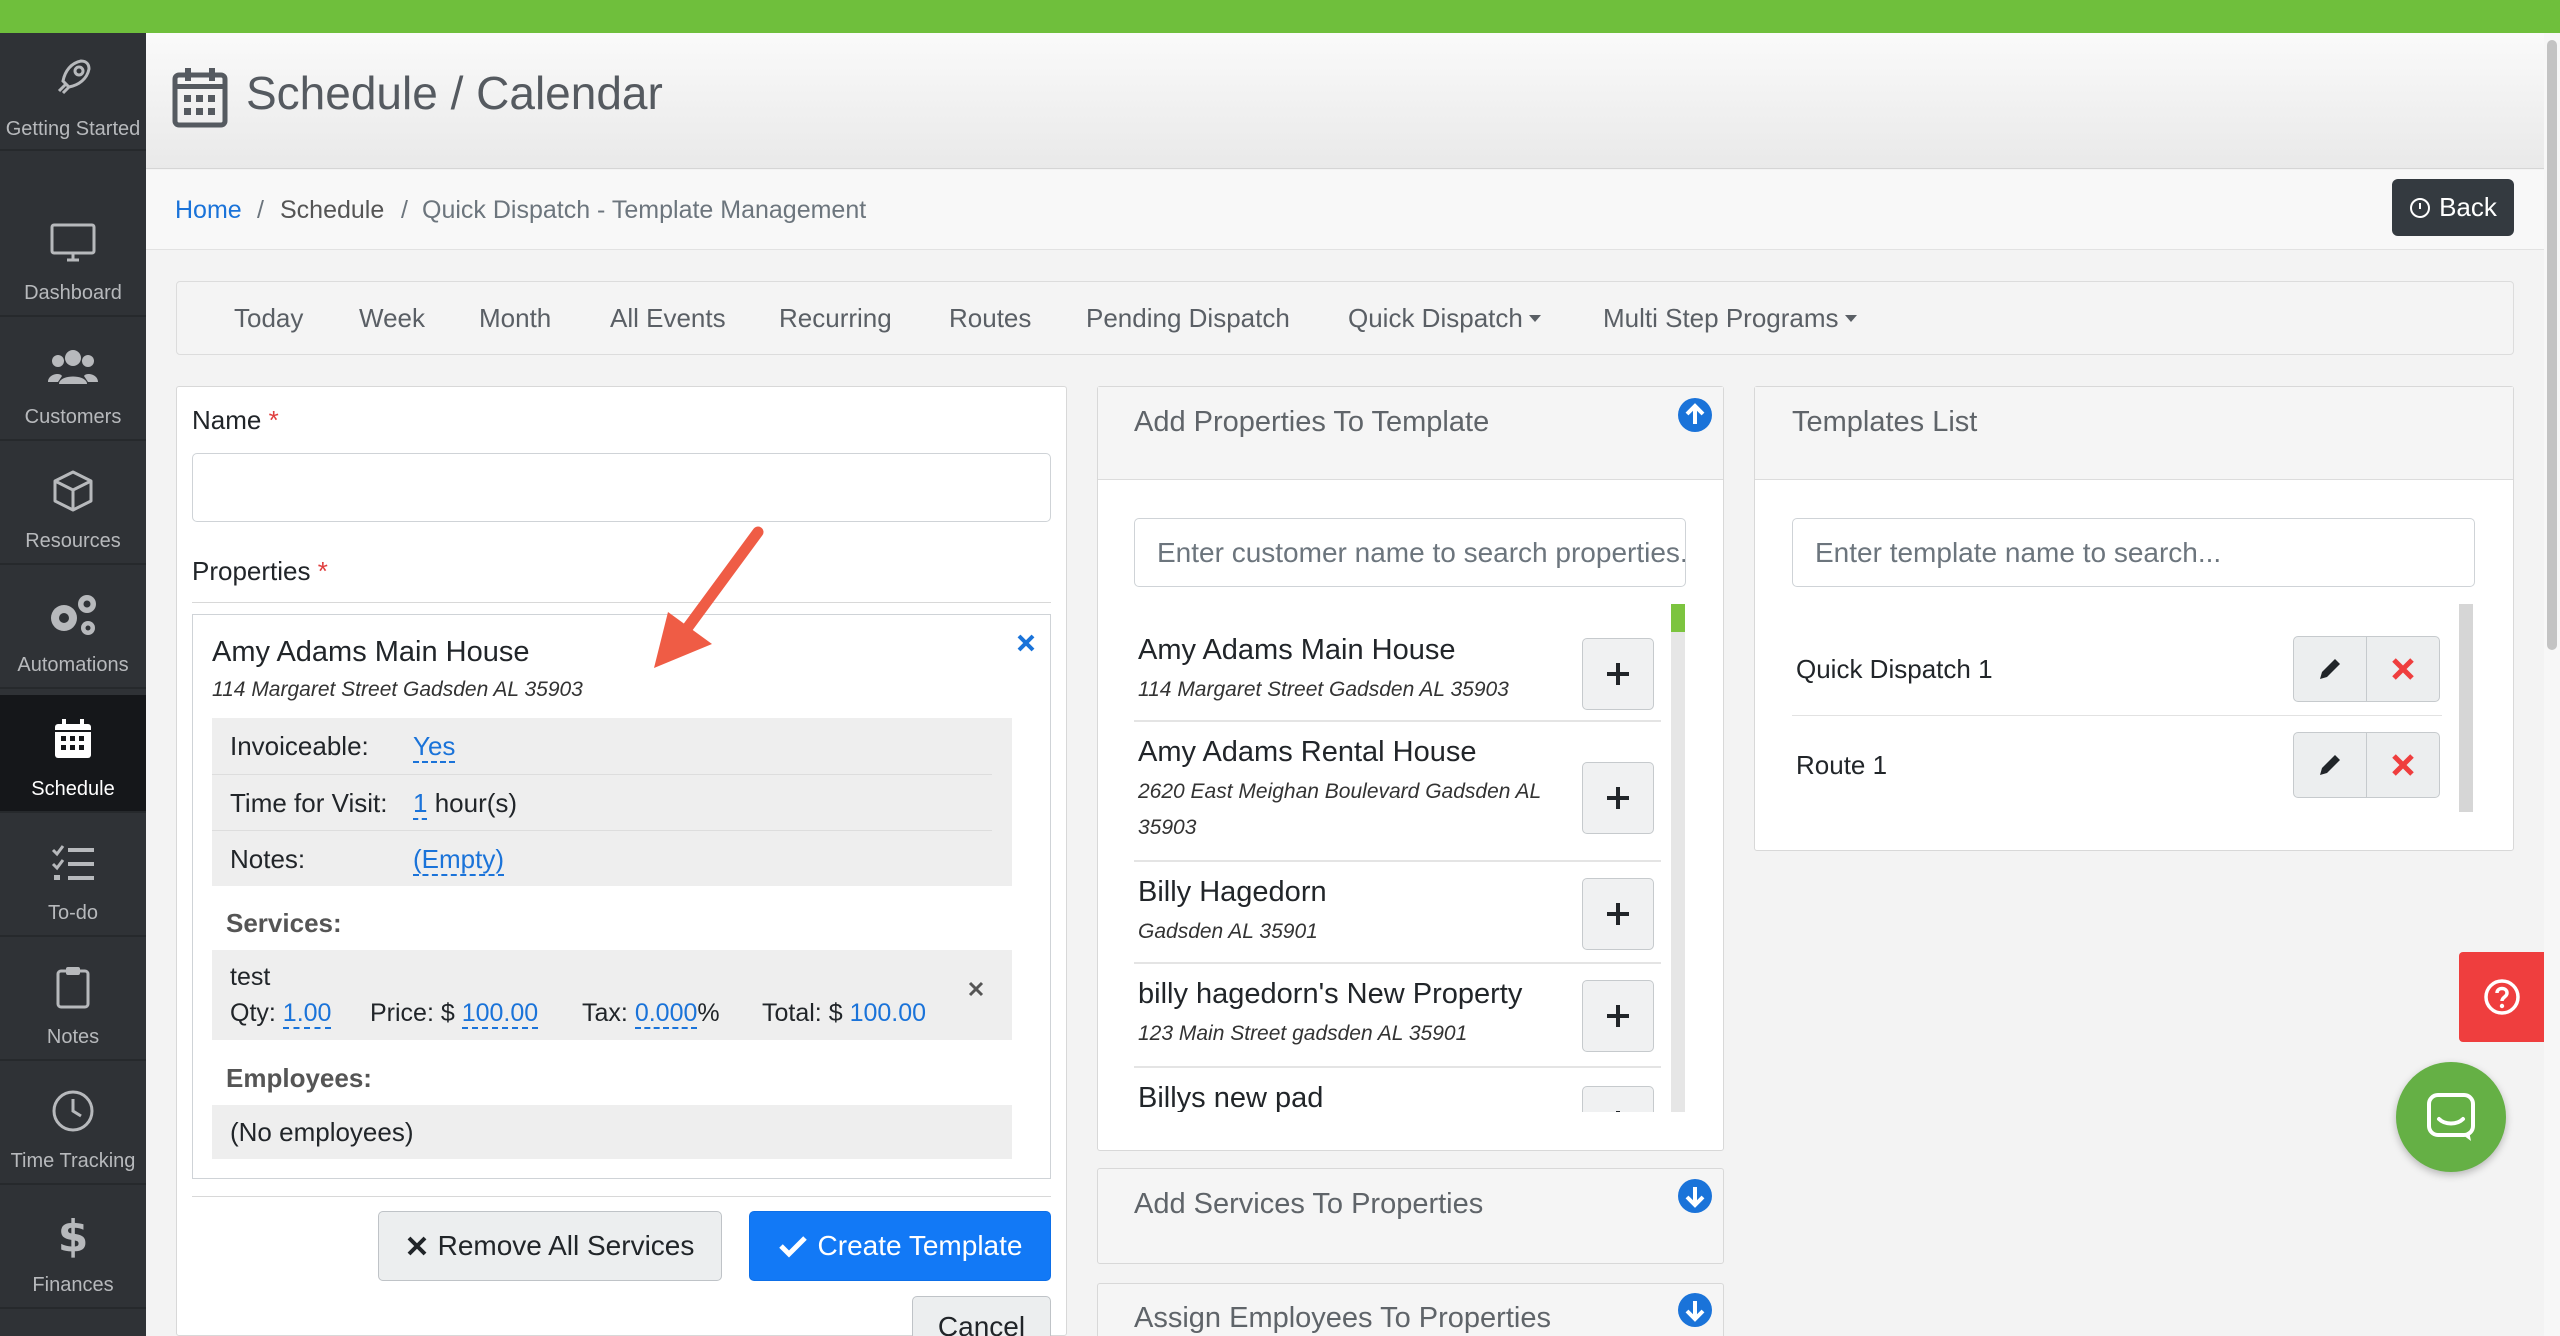 Image resolution: width=2560 pixels, height=1336 pixels. What do you see at coordinates (1695, 415) in the screenshot?
I see `collapse-up-icon` at bounding box center [1695, 415].